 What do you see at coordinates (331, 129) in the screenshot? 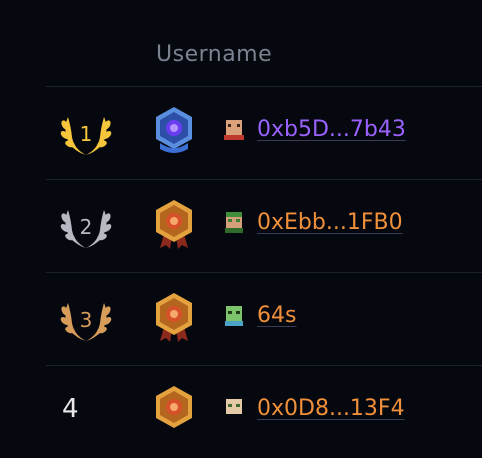
I see `username-link: 0xb5D...7b43` at bounding box center [331, 129].